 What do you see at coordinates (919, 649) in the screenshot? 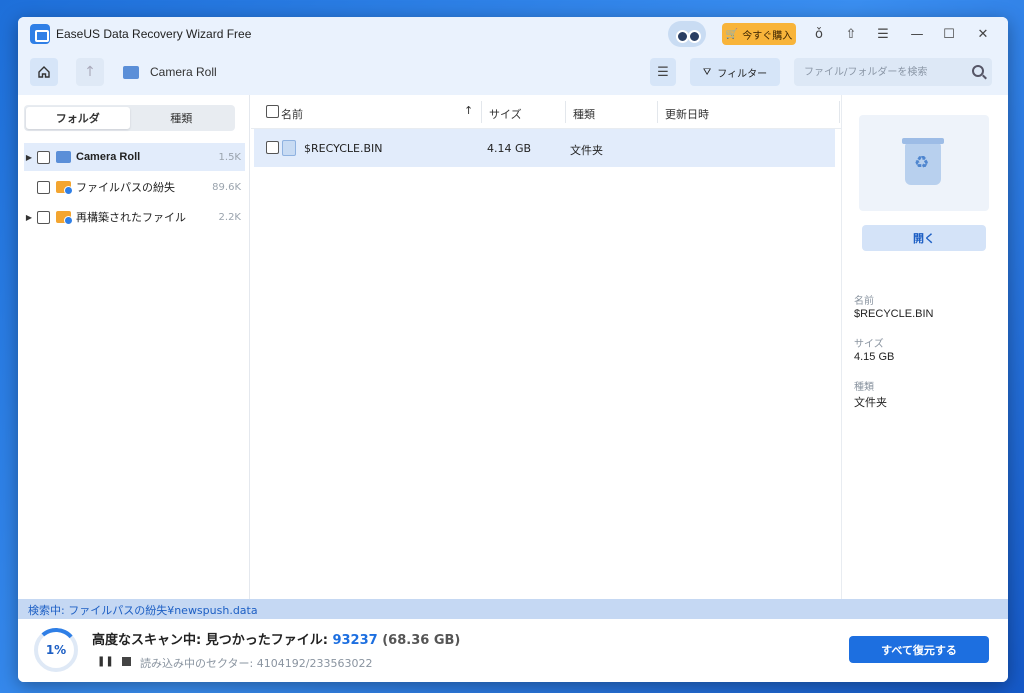
I see `recover-all-button: すべて復元する` at bounding box center [919, 649].